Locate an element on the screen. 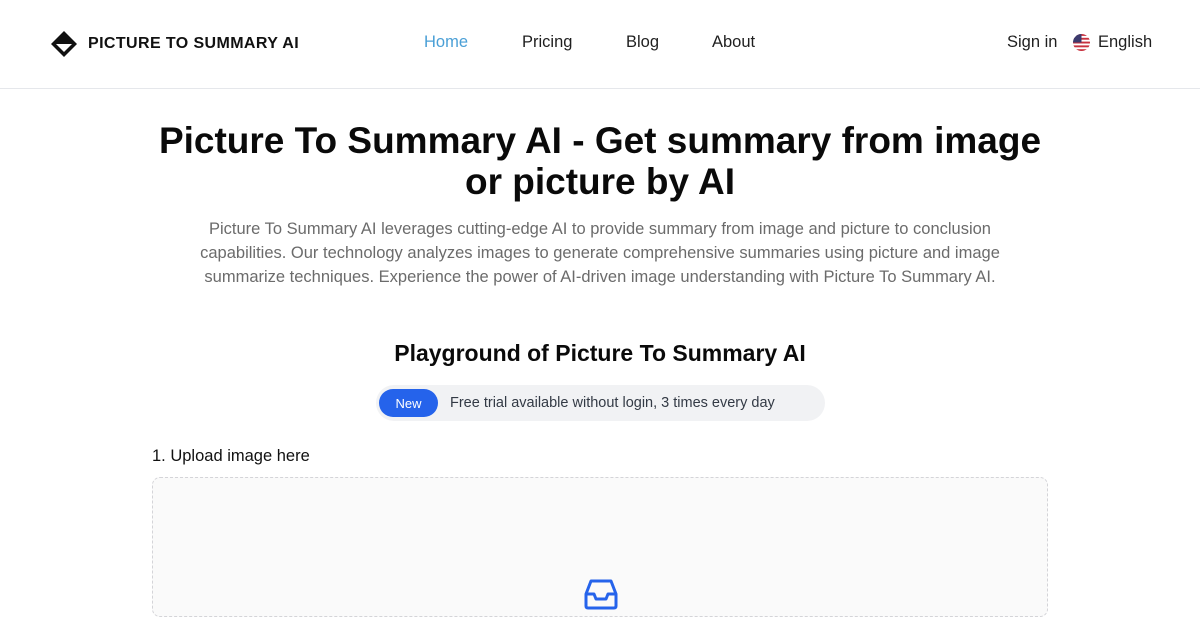 Image resolution: width=1200 pixels, height=617 pixels. language-label: English is located at coordinates (1125, 42).